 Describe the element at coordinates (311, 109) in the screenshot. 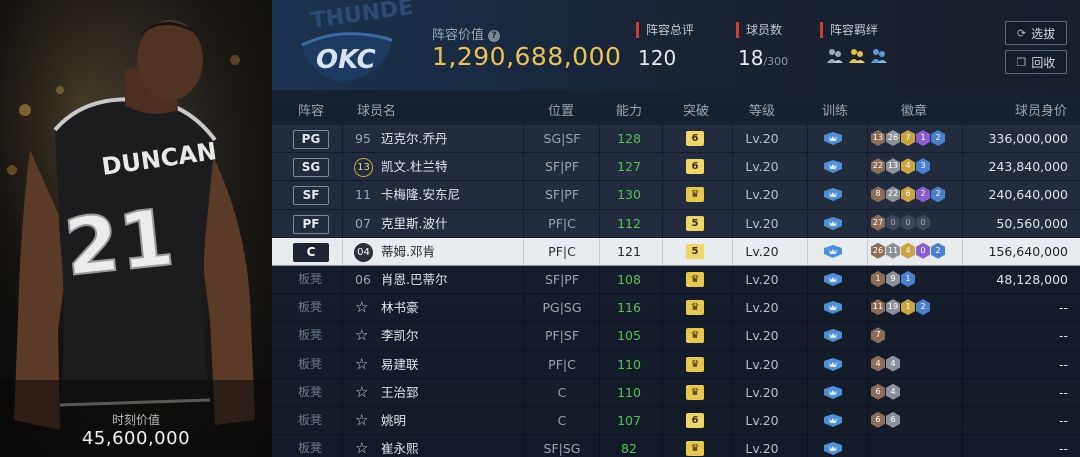

I see `col-lineup: 阵容` at that location.